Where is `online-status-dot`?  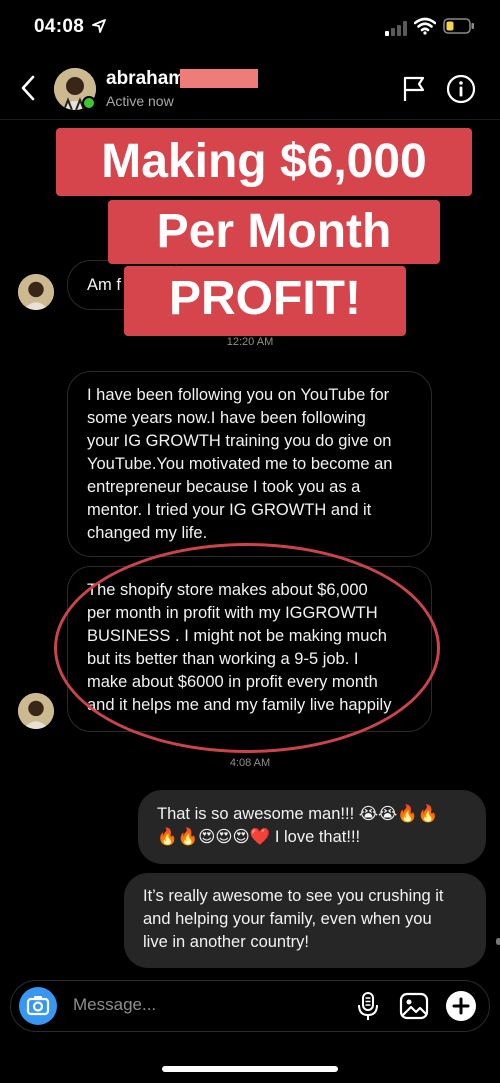
online-status-dot is located at coordinates (89, 103).